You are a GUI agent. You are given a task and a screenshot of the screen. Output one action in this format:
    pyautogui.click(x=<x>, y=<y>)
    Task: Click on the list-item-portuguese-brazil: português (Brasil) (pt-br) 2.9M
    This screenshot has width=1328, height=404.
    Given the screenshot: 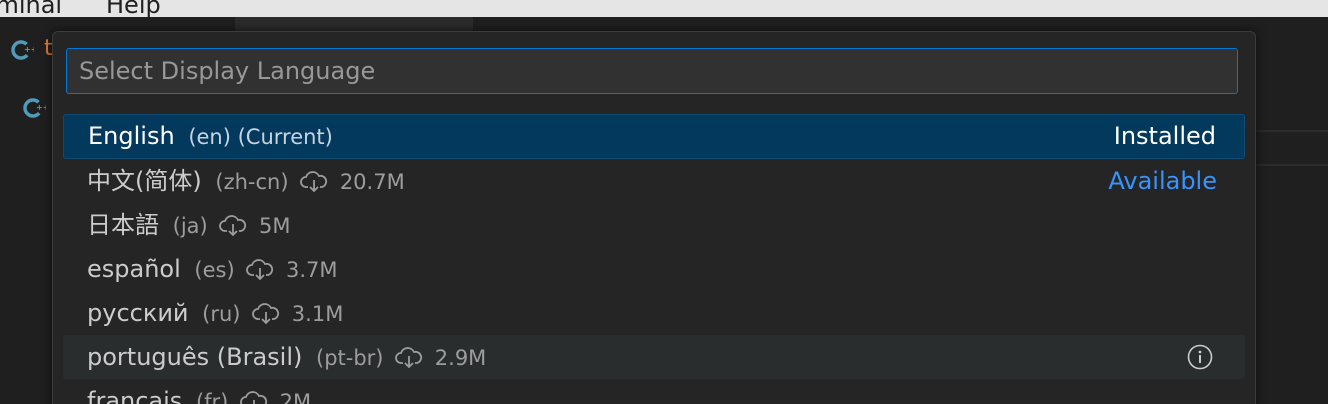 What is the action you would take?
    pyautogui.click(x=654, y=357)
    